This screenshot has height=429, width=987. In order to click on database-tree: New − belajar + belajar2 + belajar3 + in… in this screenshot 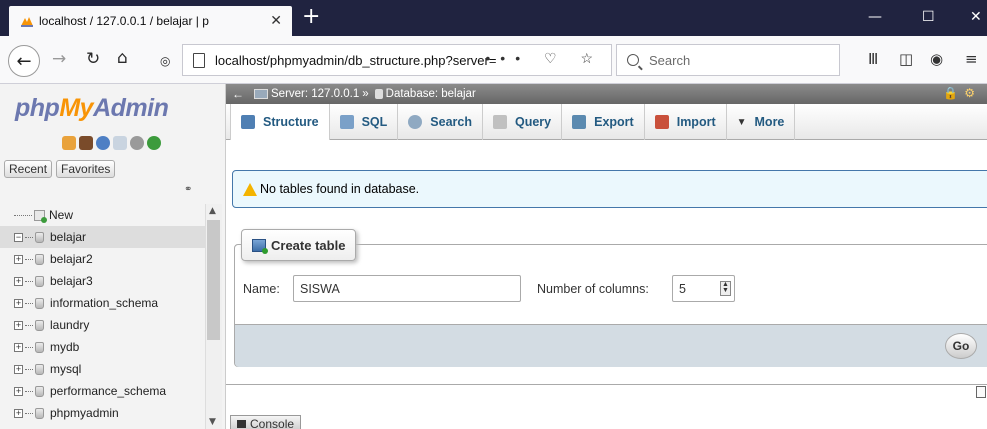, I will do `click(102, 314)`.